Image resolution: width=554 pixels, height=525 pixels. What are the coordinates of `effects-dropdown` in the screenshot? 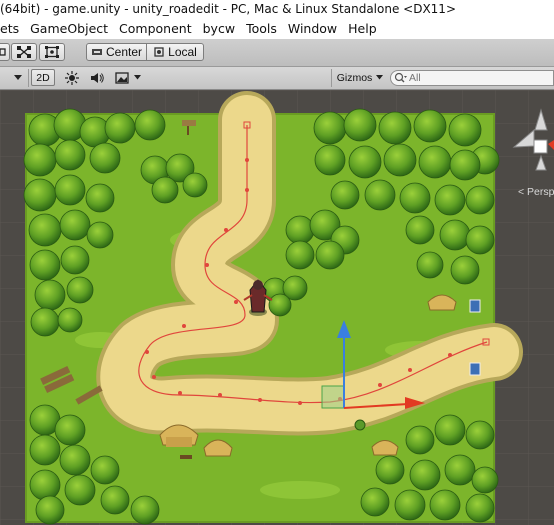 It's located at (128, 77).